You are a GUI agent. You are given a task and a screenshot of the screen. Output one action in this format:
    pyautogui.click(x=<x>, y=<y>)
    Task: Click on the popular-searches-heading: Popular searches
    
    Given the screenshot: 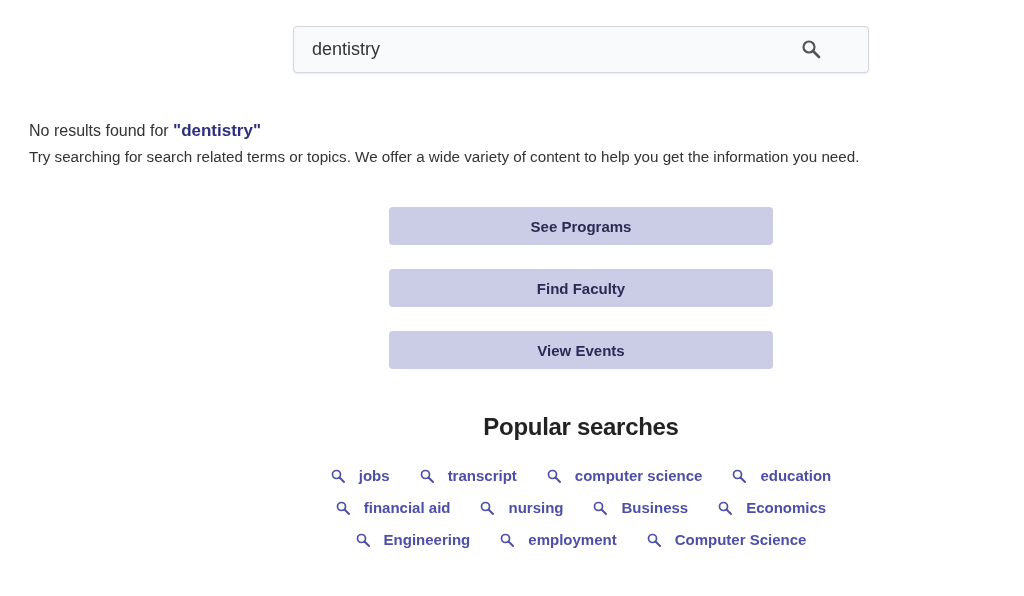 What is the action you would take?
    pyautogui.click(x=581, y=427)
    